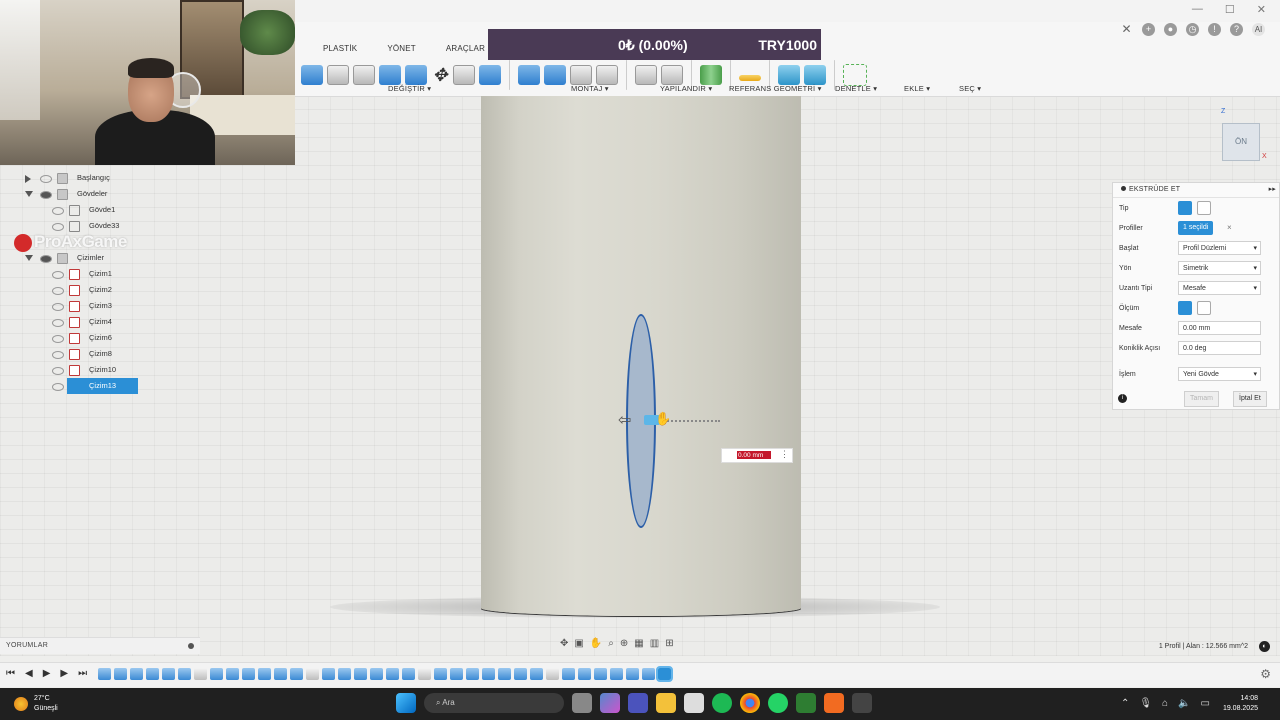 Image resolution: width=1280 pixels, height=720 pixels. What do you see at coordinates (694, 703) in the screenshot?
I see `store-icon` at bounding box center [694, 703].